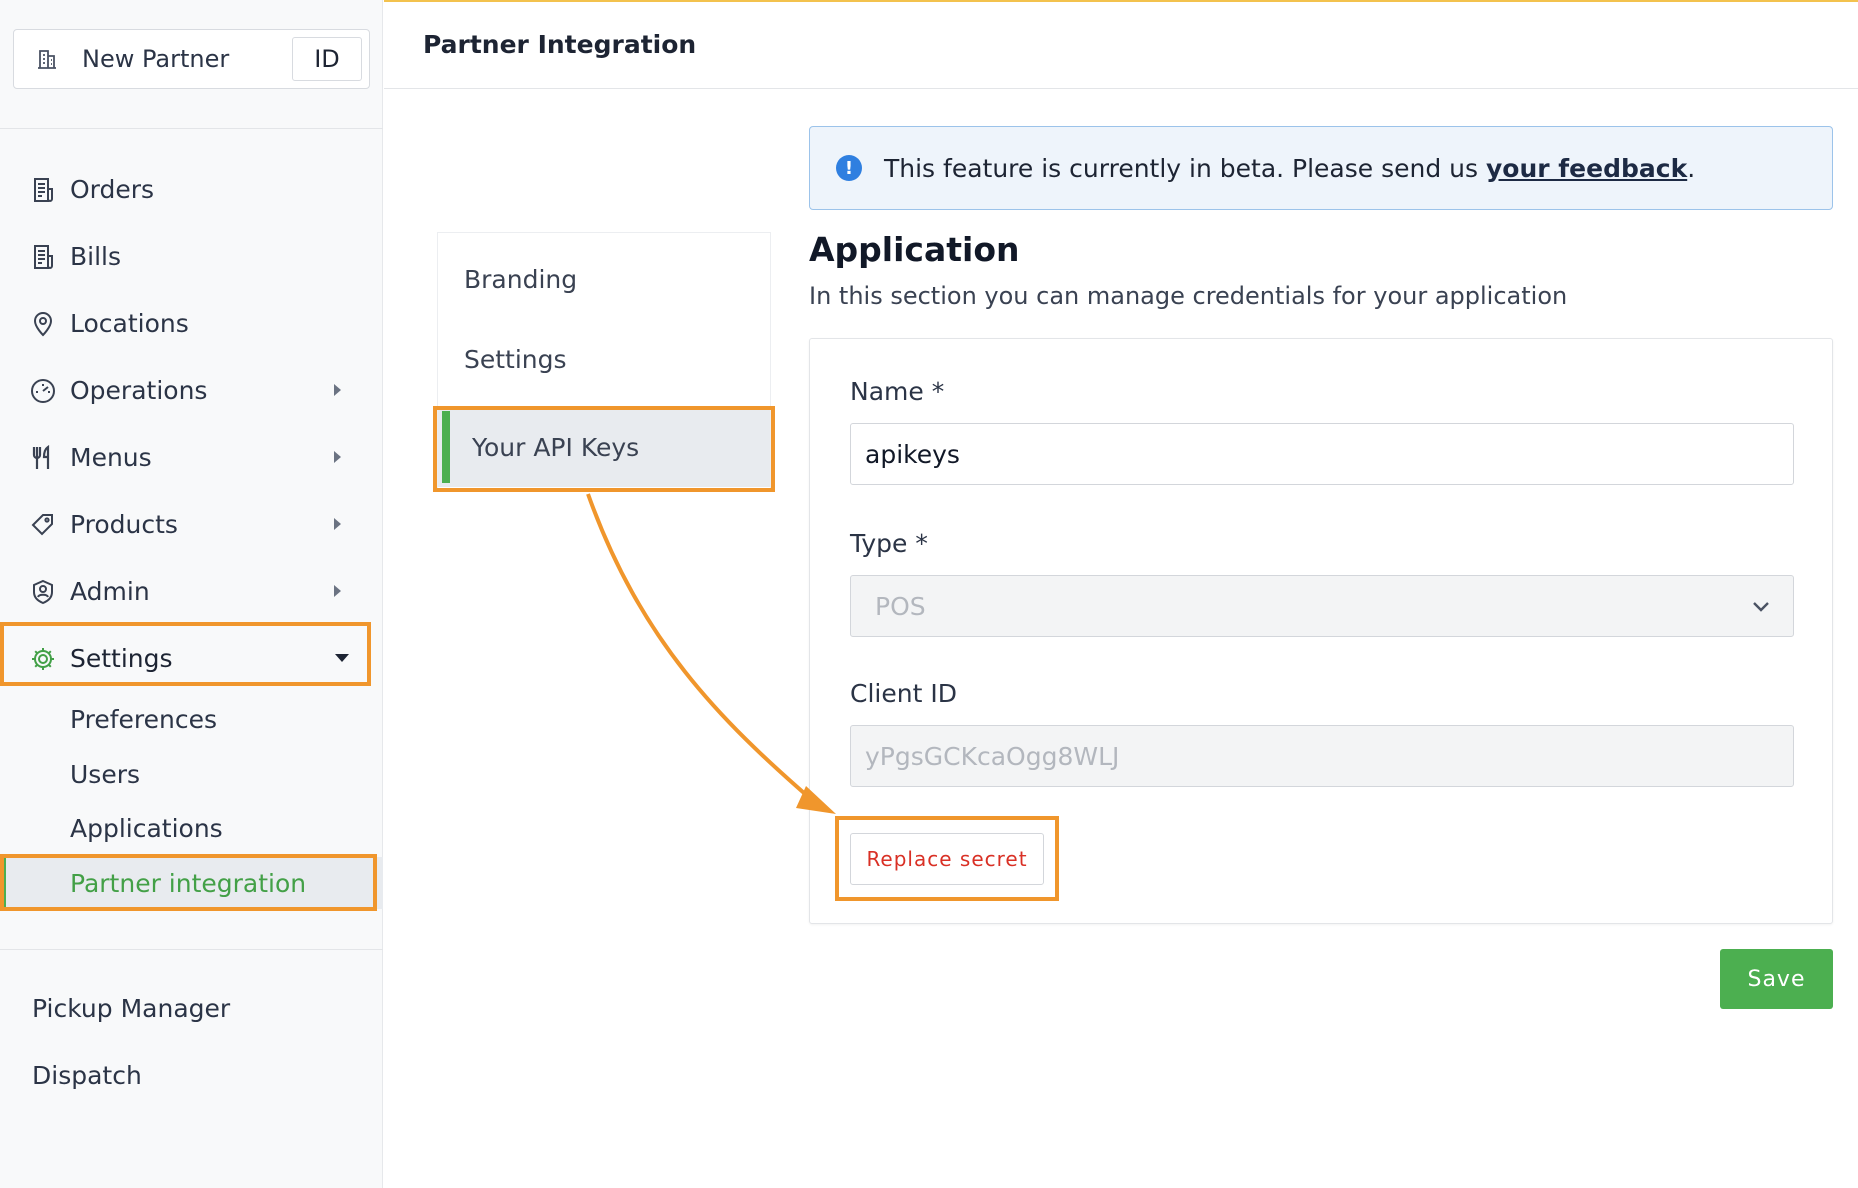 The image size is (1858, 1188). Describe the element at coordinates (1691, 168) in the screenshot. I see `beta-suffix: .` at that location.